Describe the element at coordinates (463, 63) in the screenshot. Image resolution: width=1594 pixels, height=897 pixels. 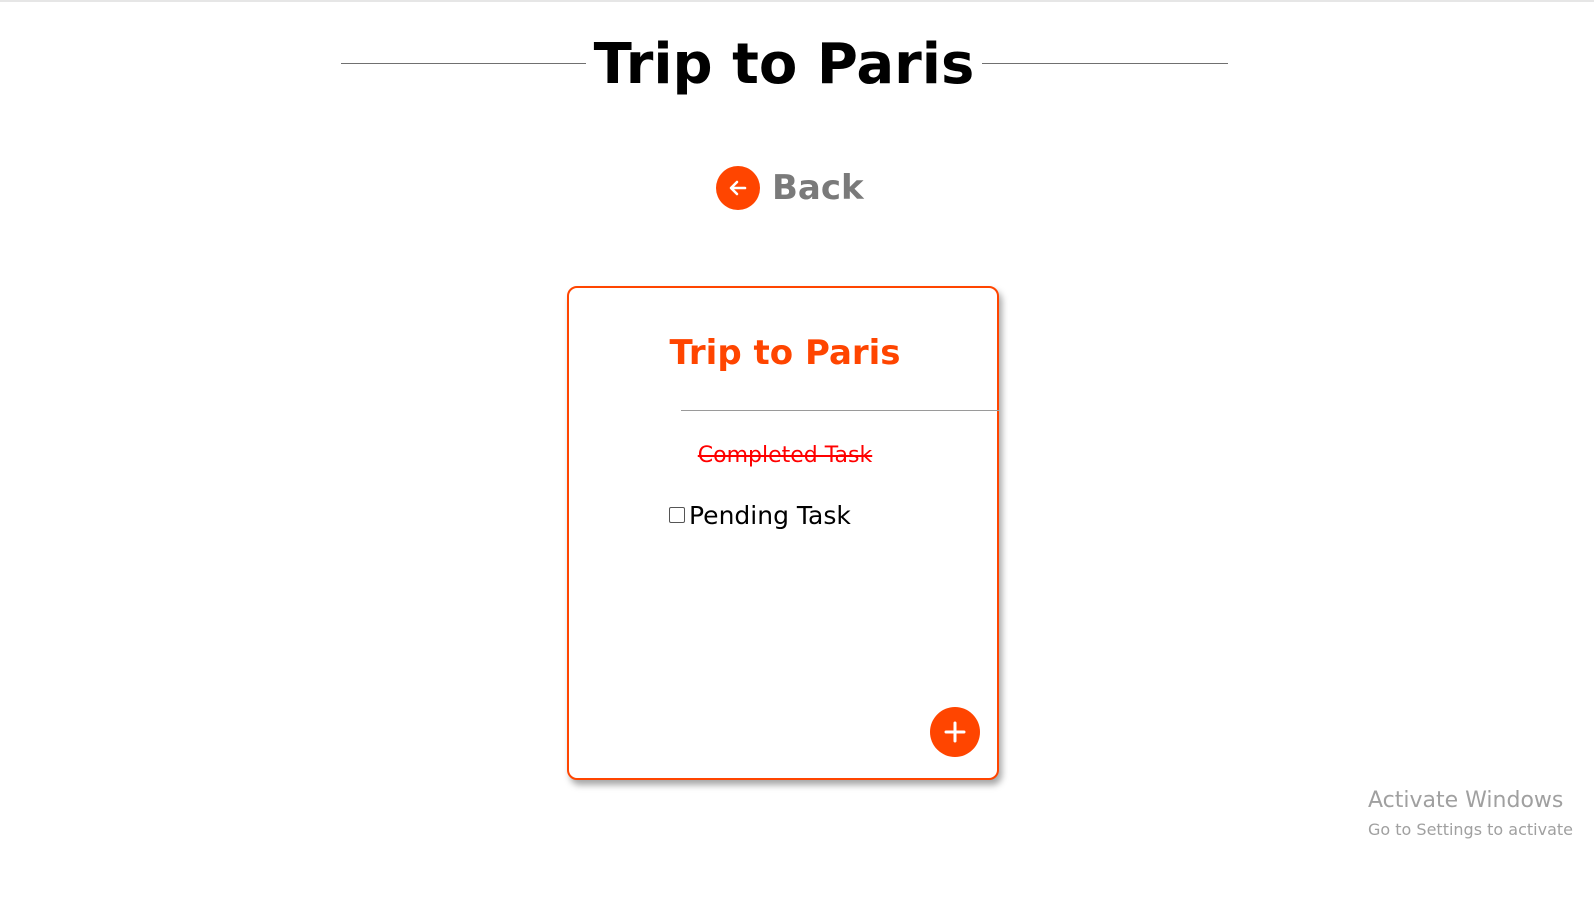
I see `header-rule-left` at that location.